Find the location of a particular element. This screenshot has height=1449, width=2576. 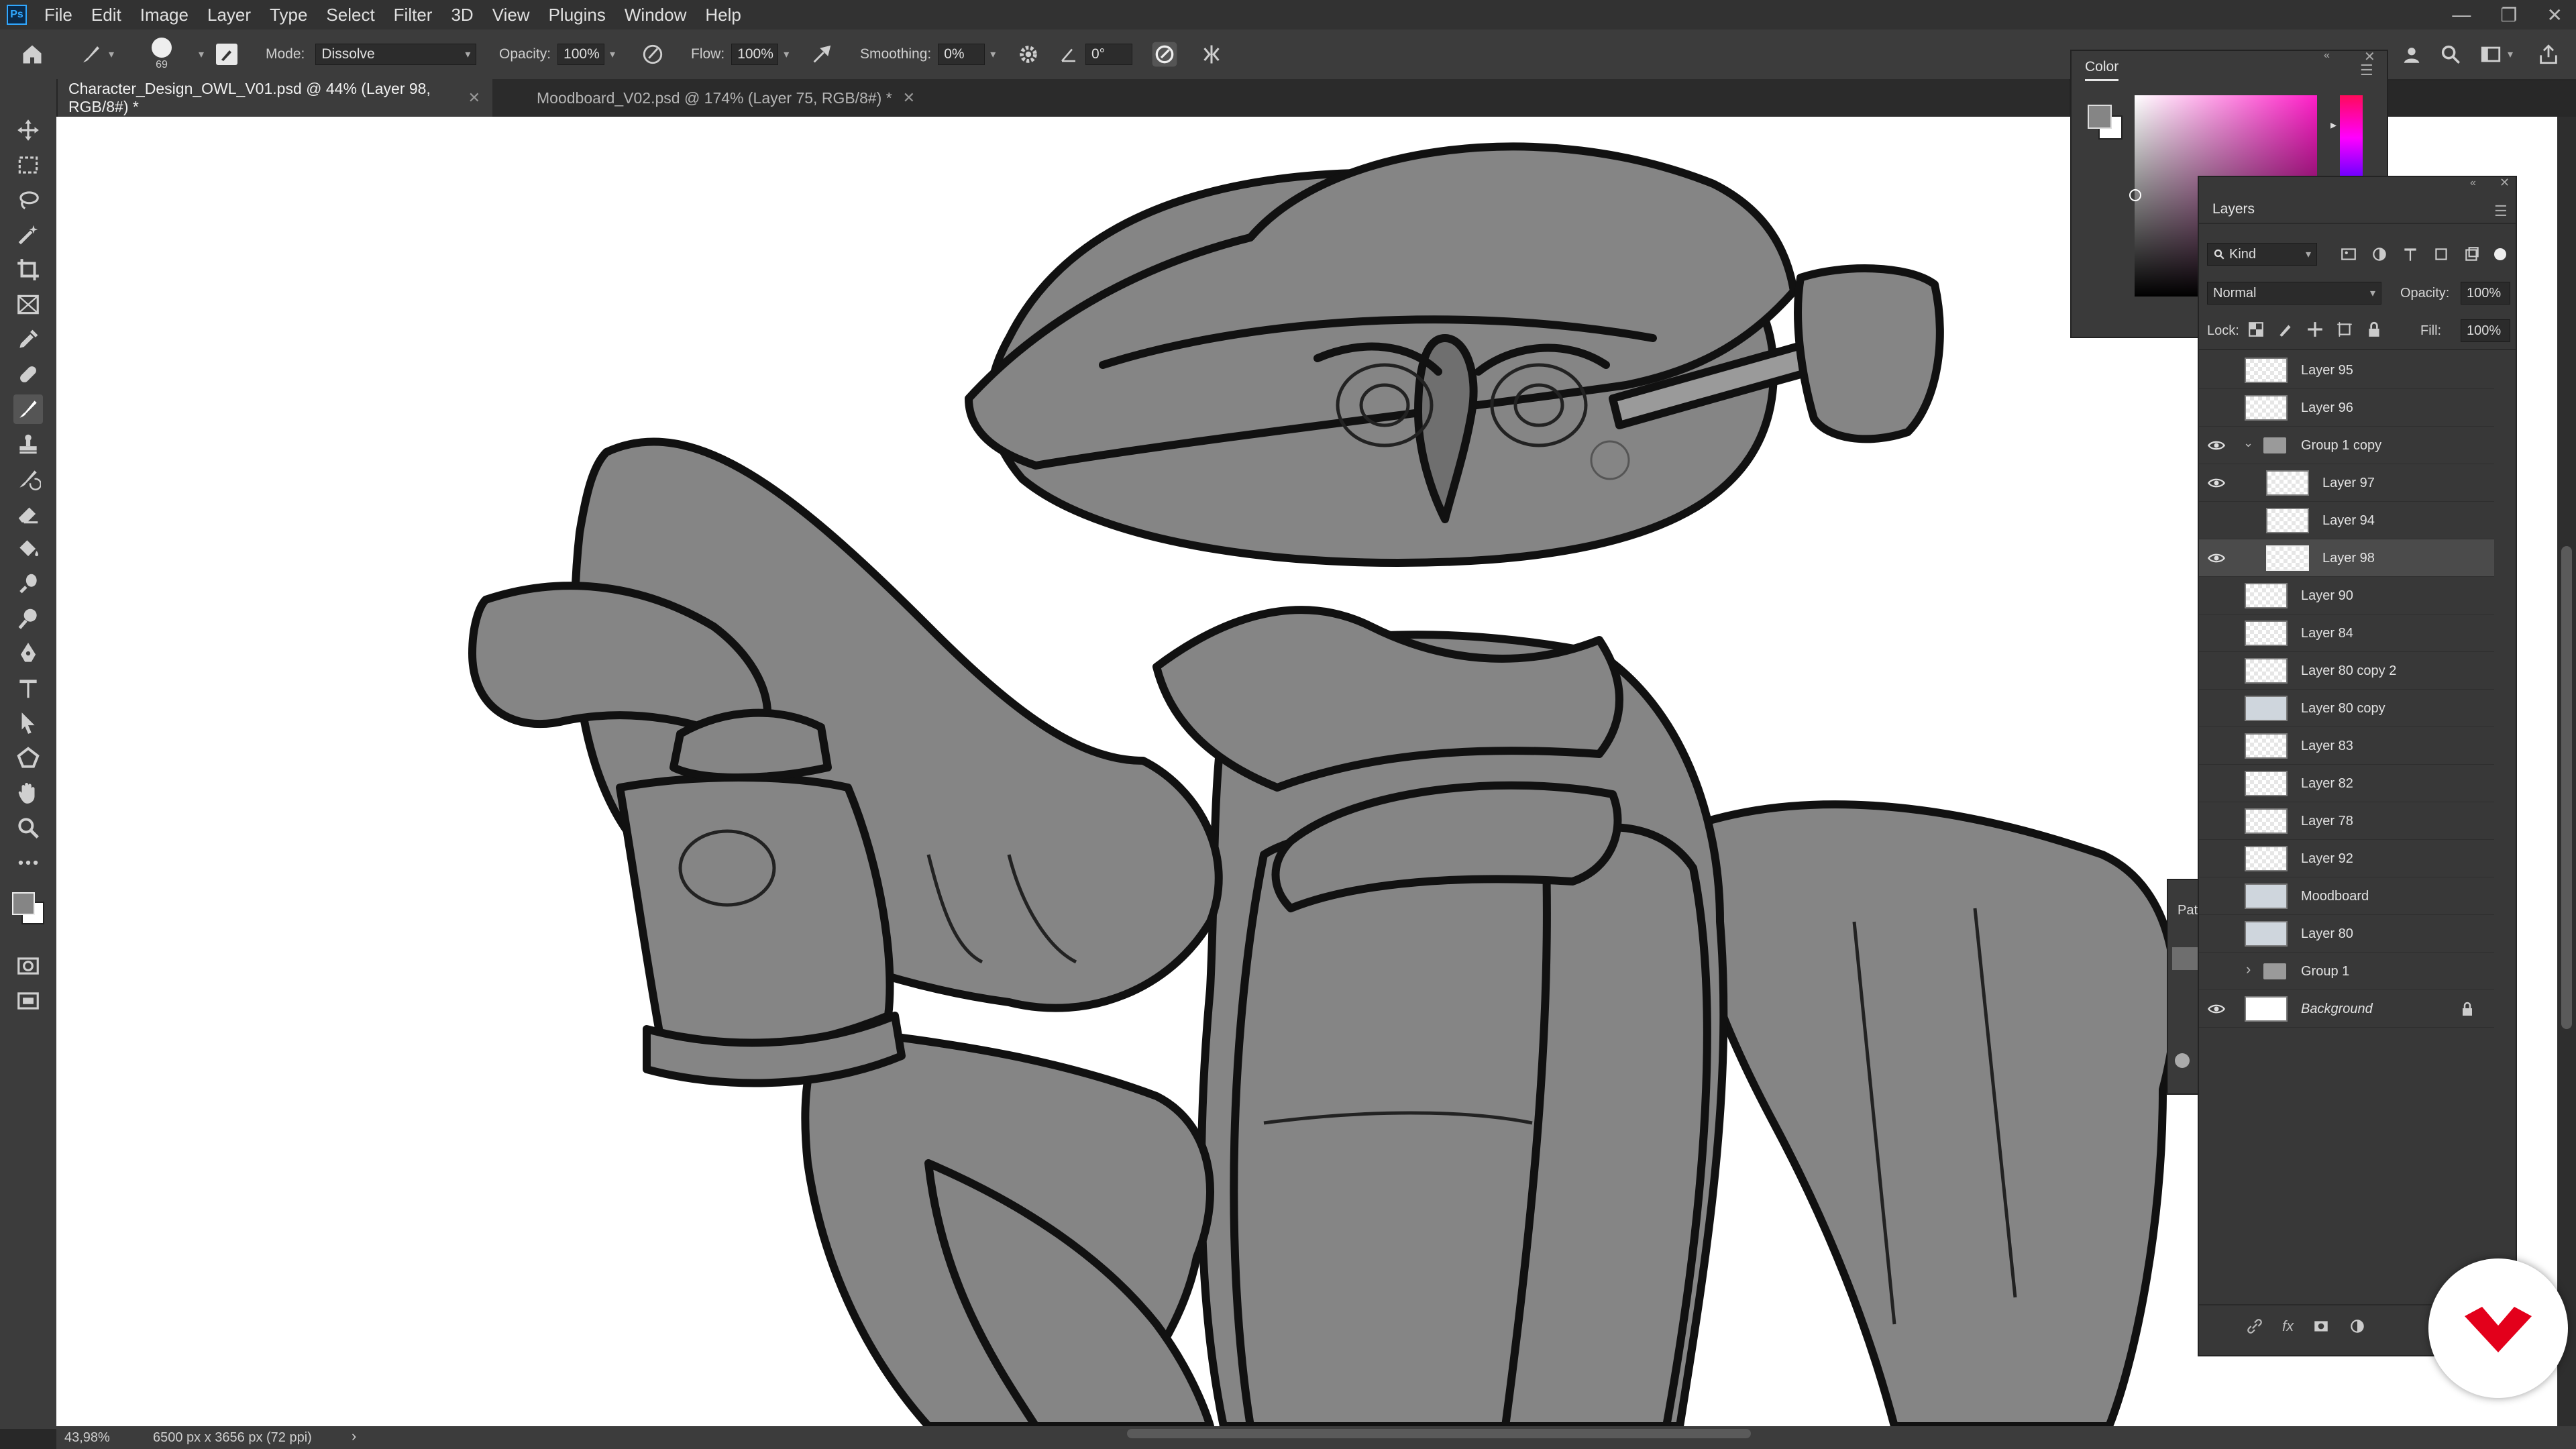

foreground-color-chip is located at coordinates (2100, 117).